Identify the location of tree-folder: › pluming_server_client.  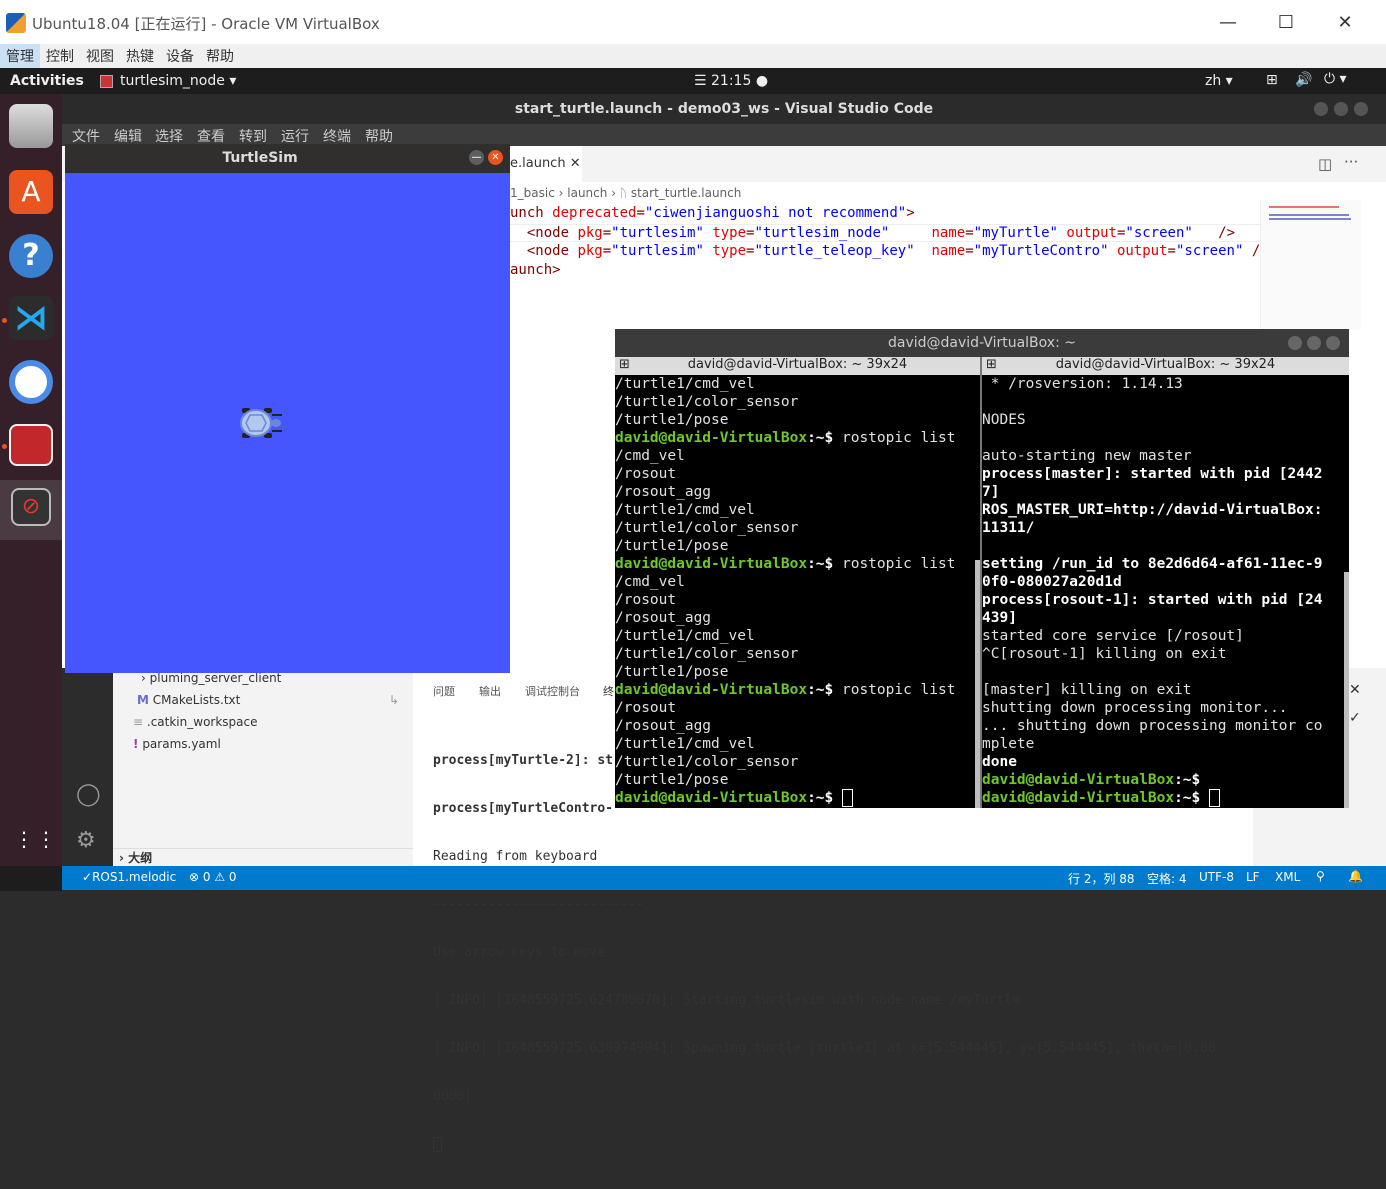
(211, 678).